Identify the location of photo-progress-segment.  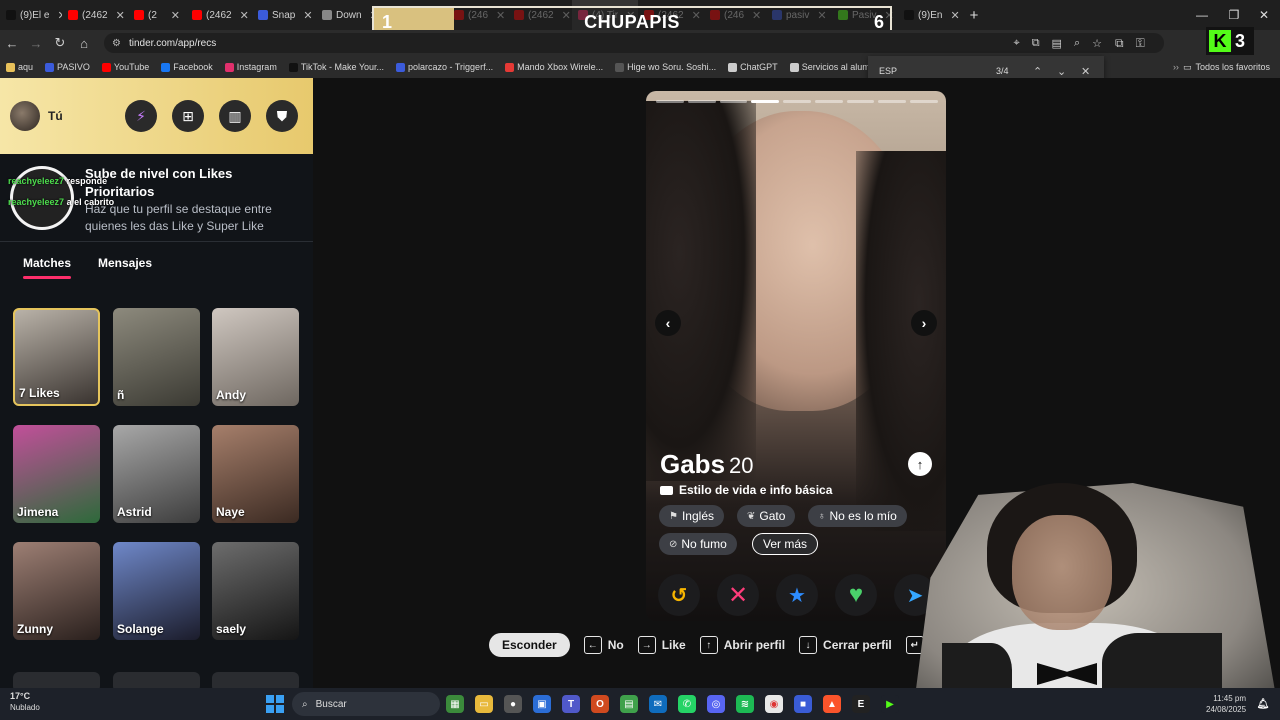
(670, 101).